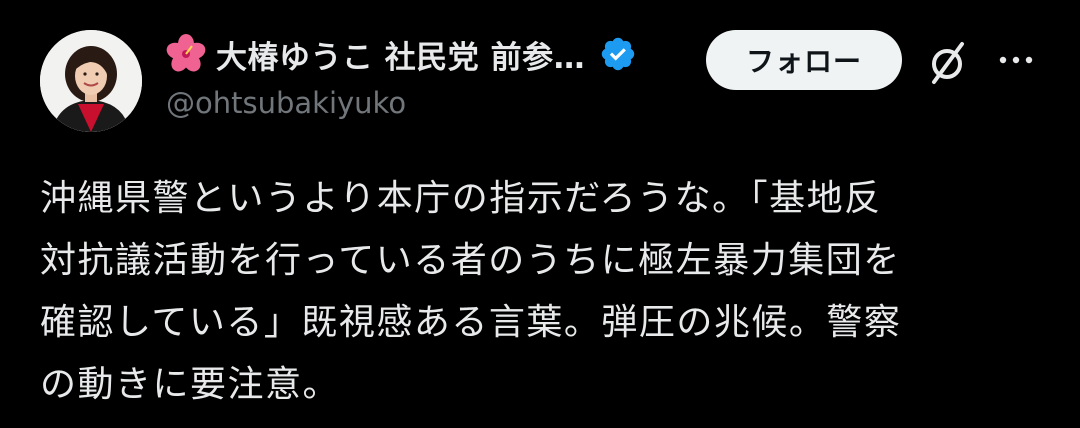  What do you see at coordinates (618, 54) in the screenshot?
I see `verified-badge-icon` at bounding box center [618, 54].